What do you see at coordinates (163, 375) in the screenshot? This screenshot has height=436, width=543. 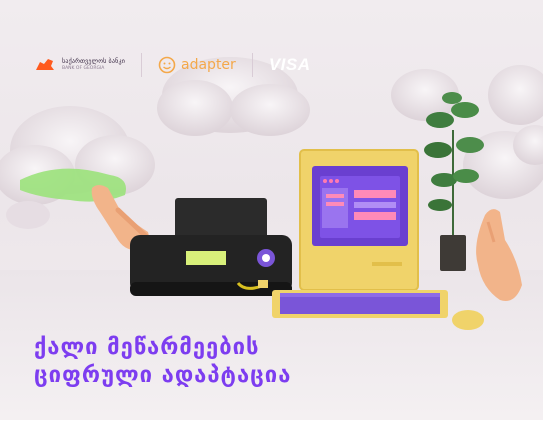 I see `headline-line-2: ციფრული ადაპტაცია` at bounding box center [163, 375].